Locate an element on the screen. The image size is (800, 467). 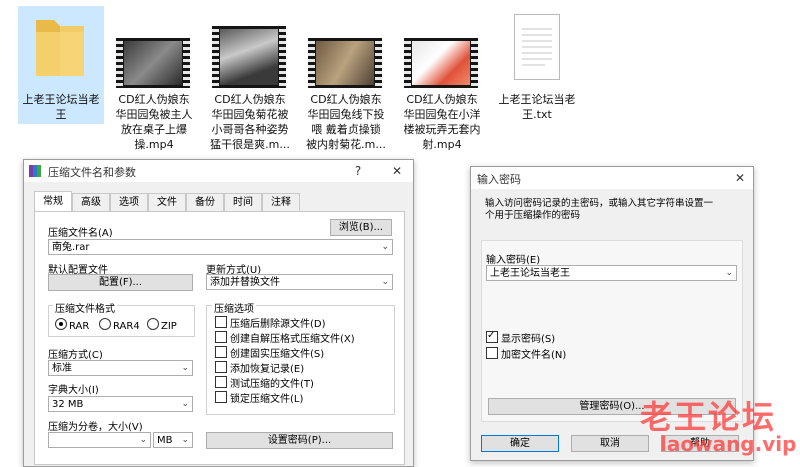
test-files-checkbox: 测试压缩的文件(T) is located at coordinates (264, 383).